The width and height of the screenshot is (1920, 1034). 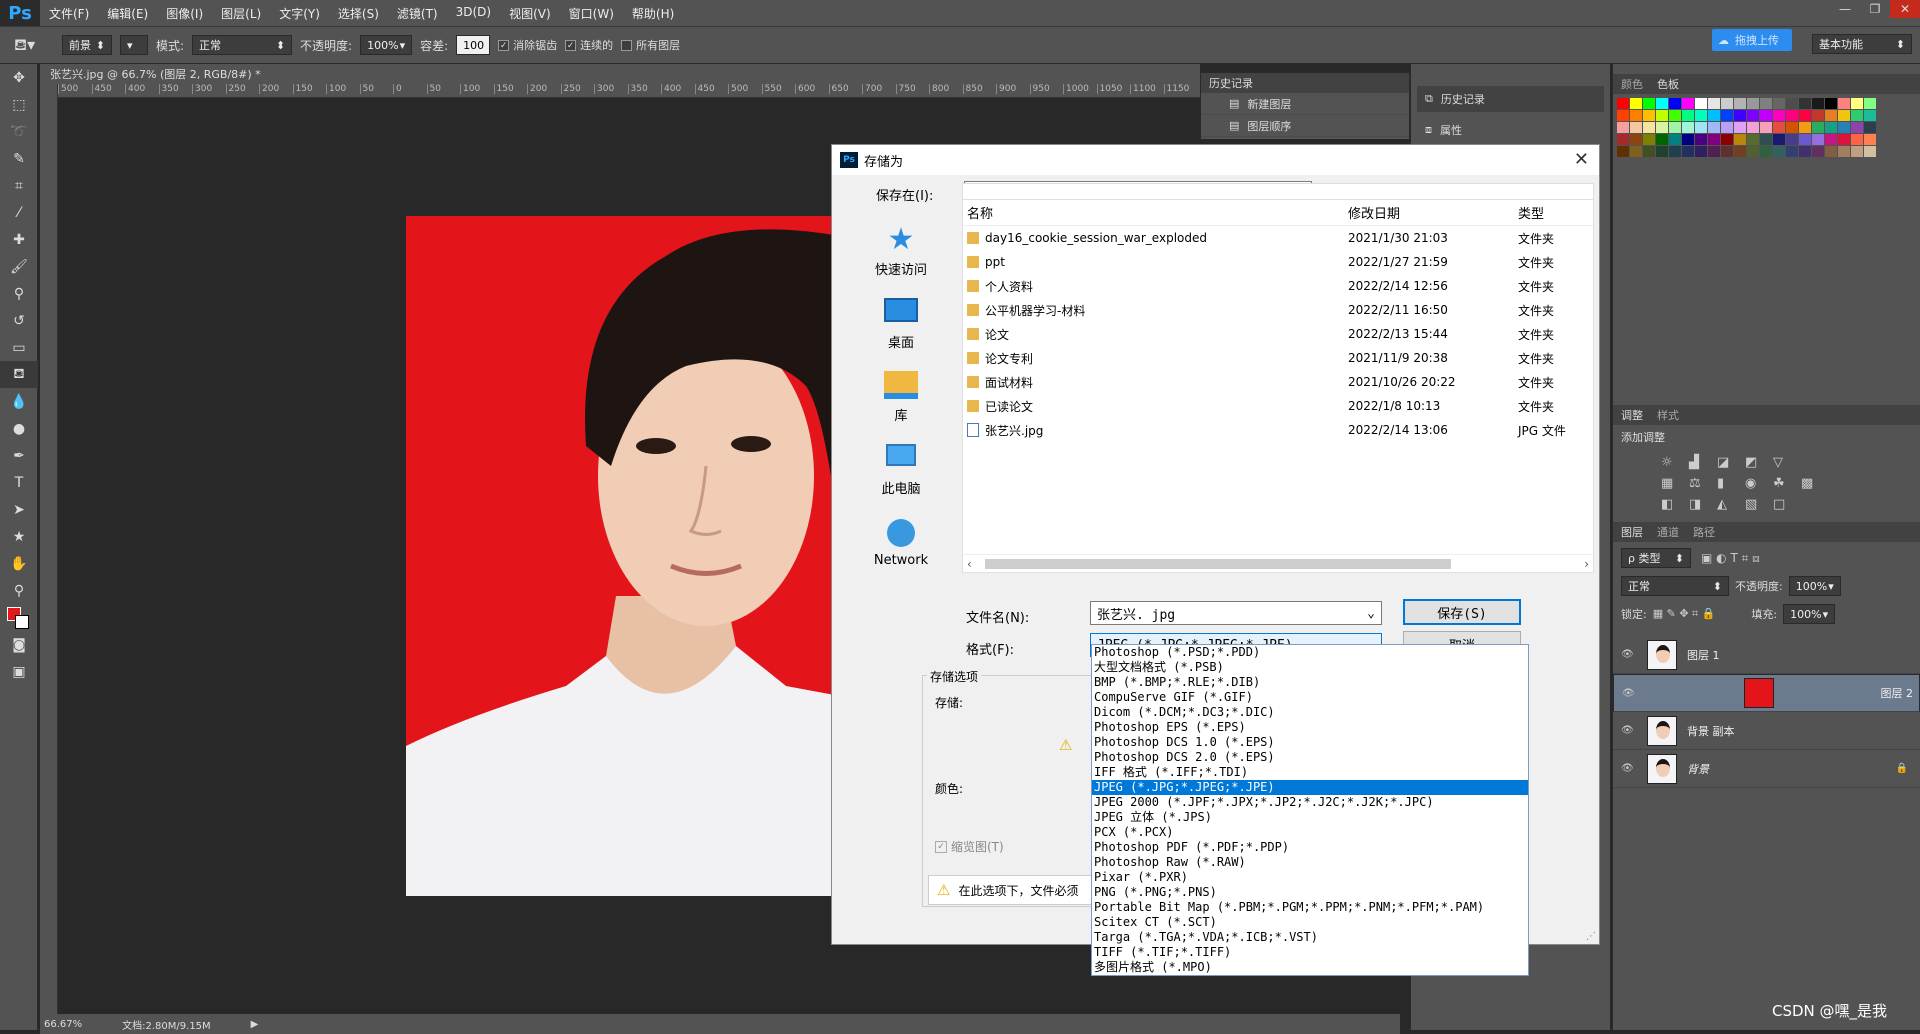 What do you see at coordinates (1278, 358) in the screenshot?
I see `file-row: 论文专利 2021/11/9 20:38 文件夹` at bounding box center [1278, 358].